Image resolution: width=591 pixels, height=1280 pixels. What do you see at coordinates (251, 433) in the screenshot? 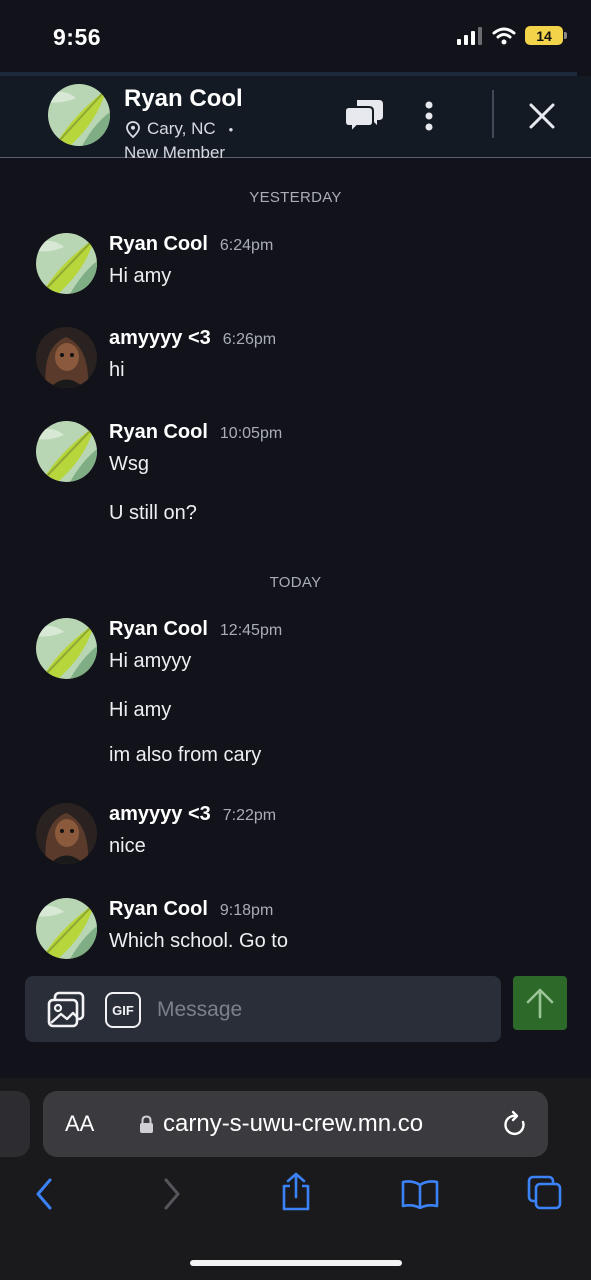
I see `message-time: 10:05pm` at bounding box center [251, 433].